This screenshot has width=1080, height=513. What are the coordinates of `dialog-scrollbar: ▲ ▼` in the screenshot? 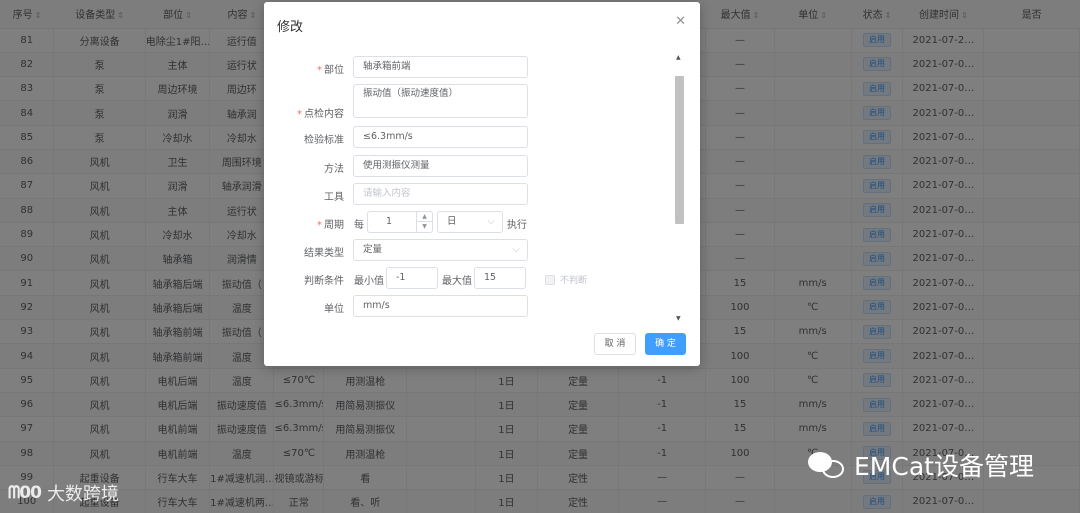 It's located at (680, 188).